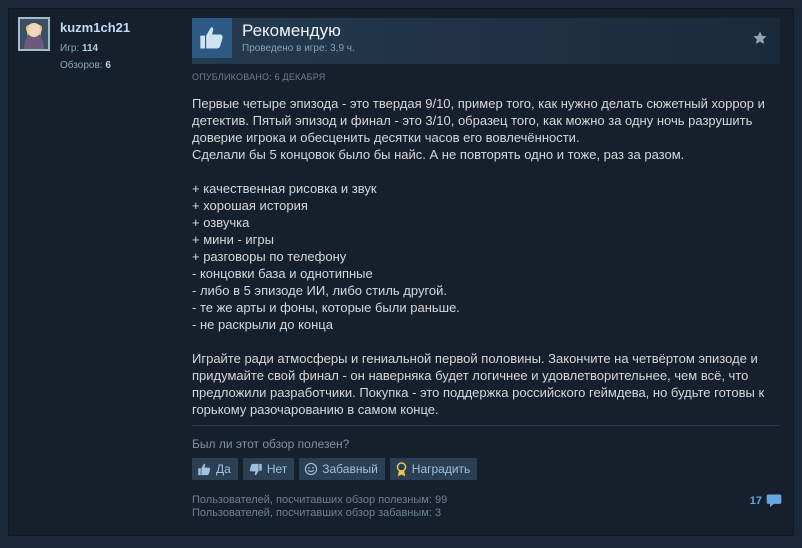 The width and height of the screenshot is (802, 548). I want to click on avatar, so click(34, 34).